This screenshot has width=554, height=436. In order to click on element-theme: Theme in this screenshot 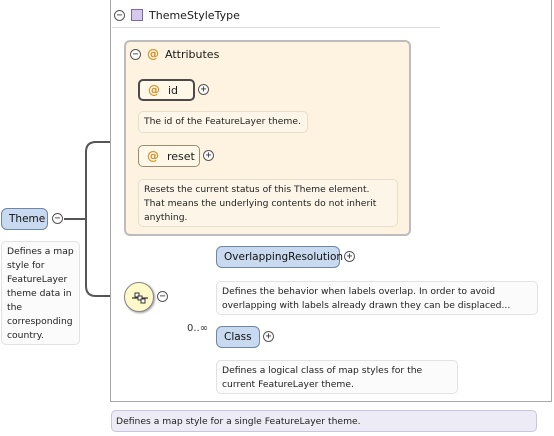, I will do `click(24, 219)`.